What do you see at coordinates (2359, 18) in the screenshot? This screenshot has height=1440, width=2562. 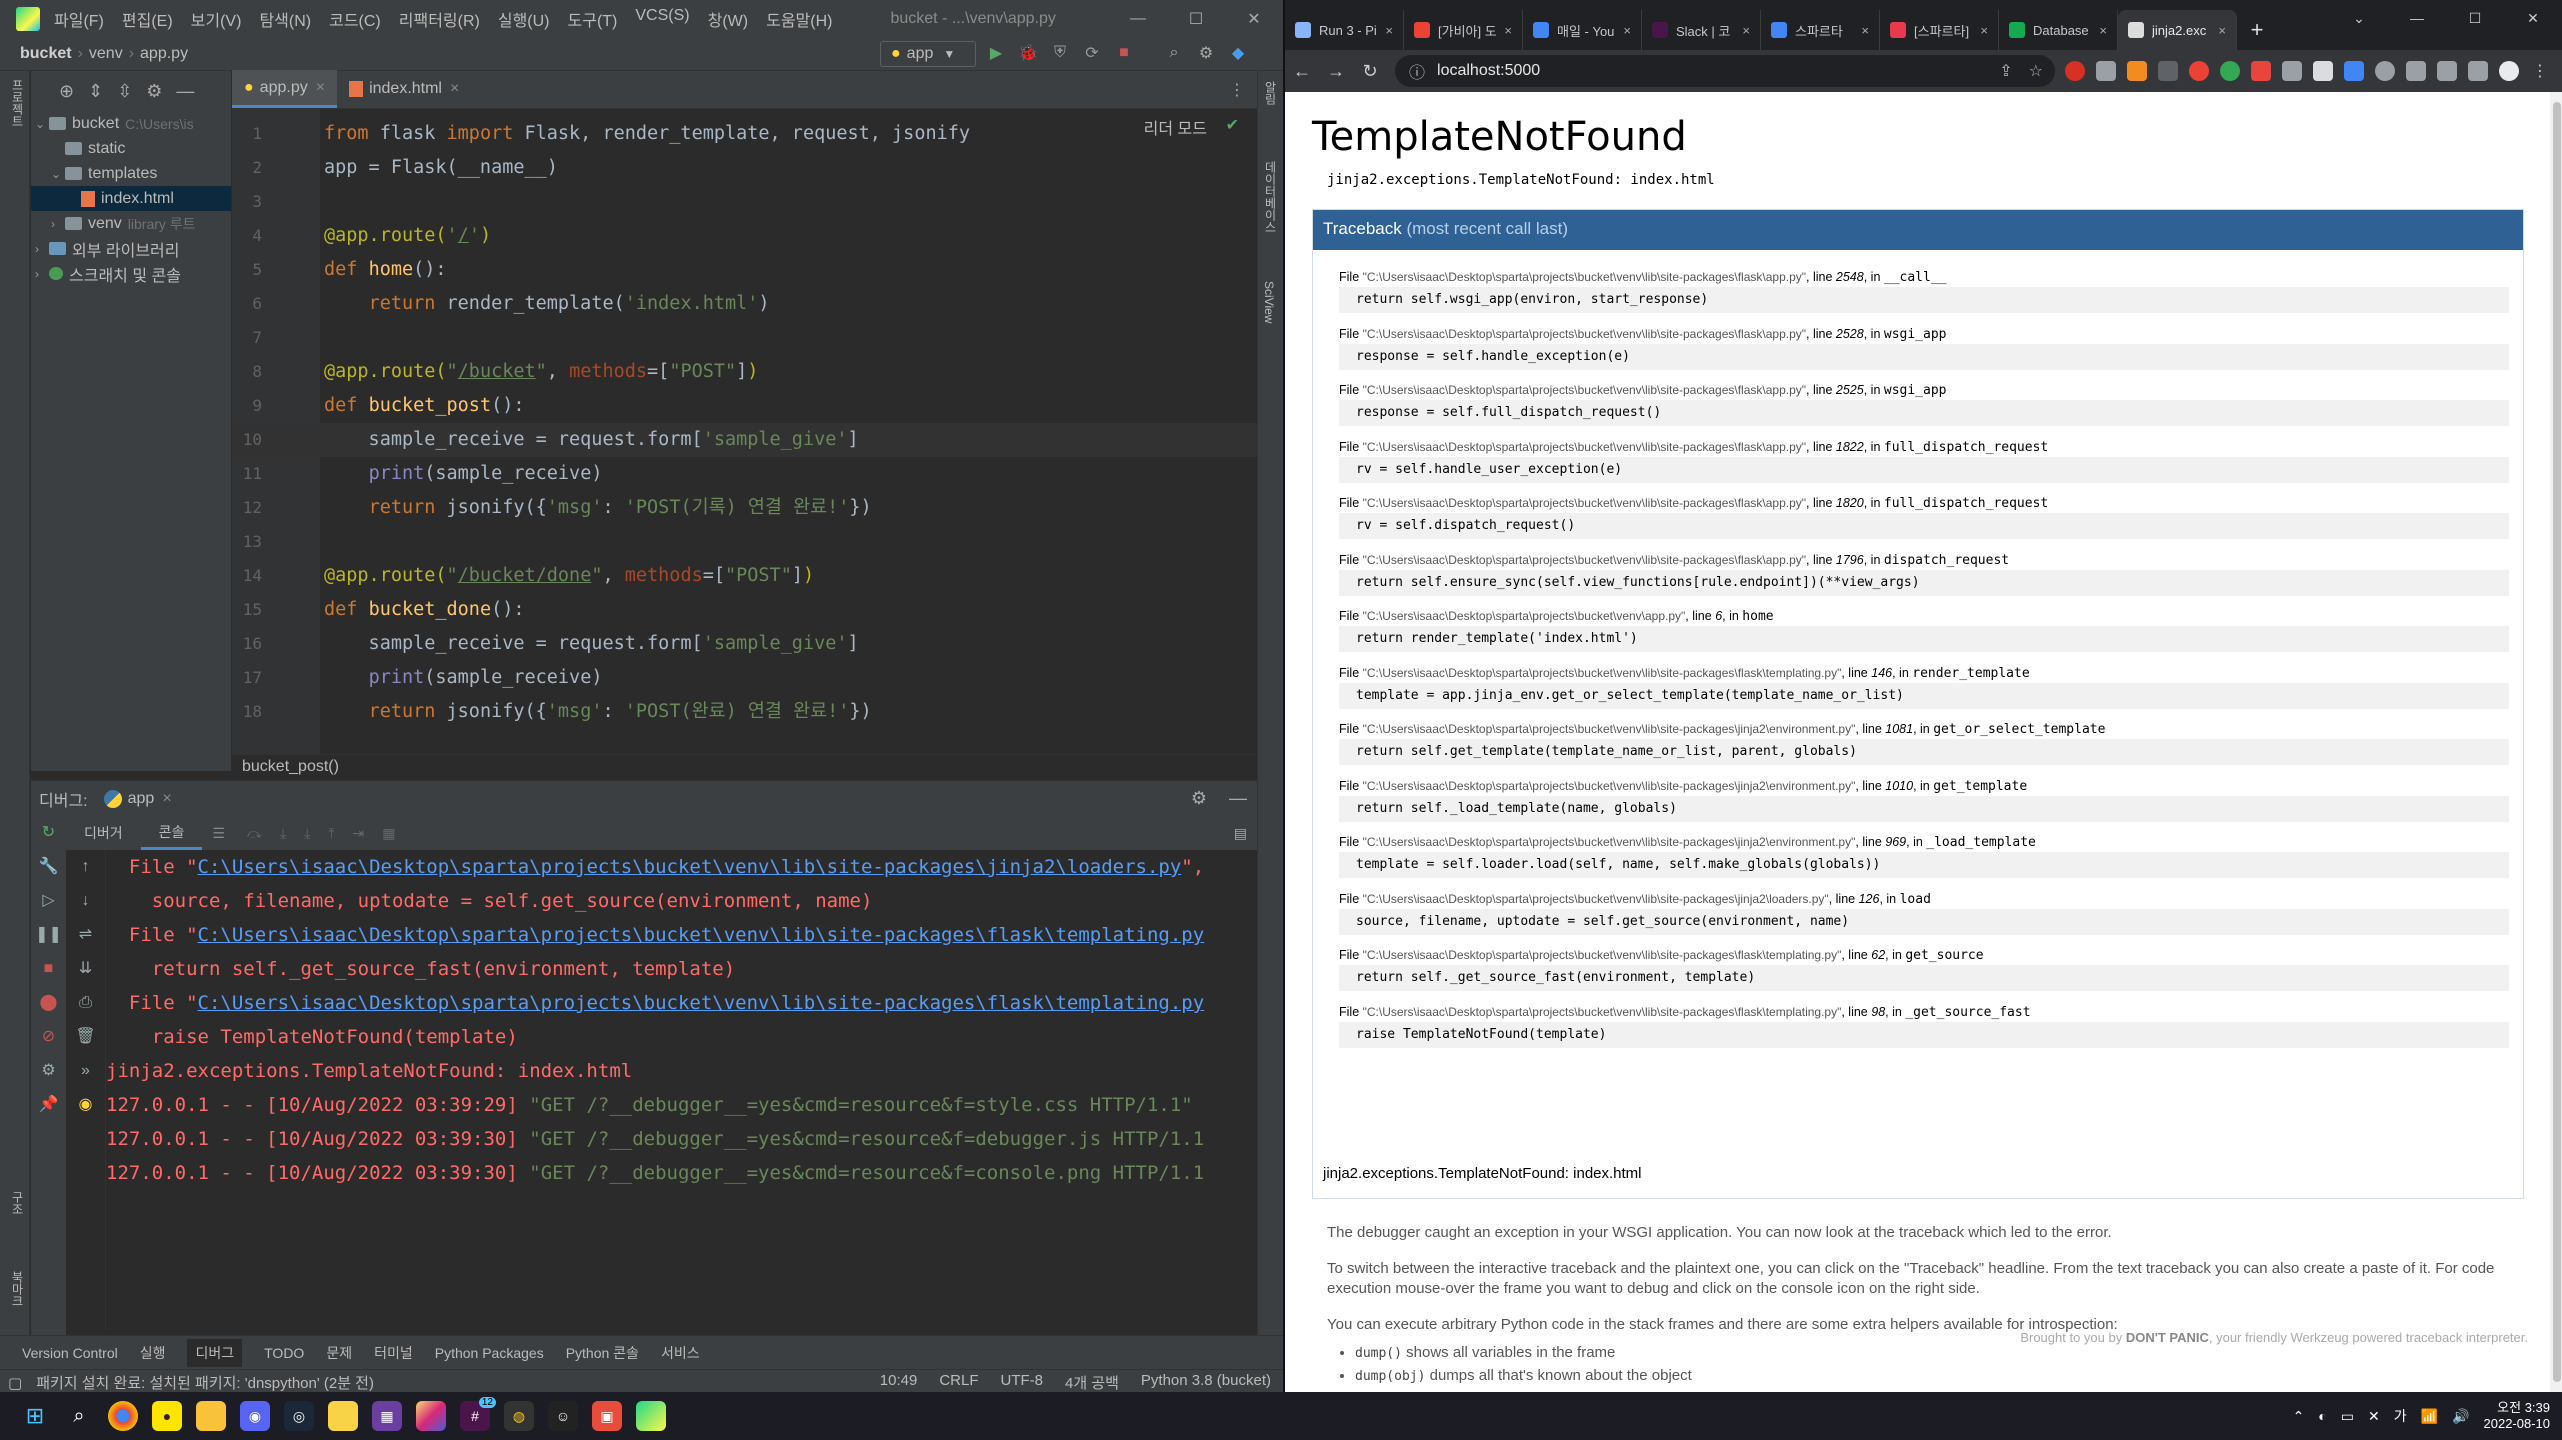 I see `chevron-down-icon: ⌄` at bounding box center [2359, 18].